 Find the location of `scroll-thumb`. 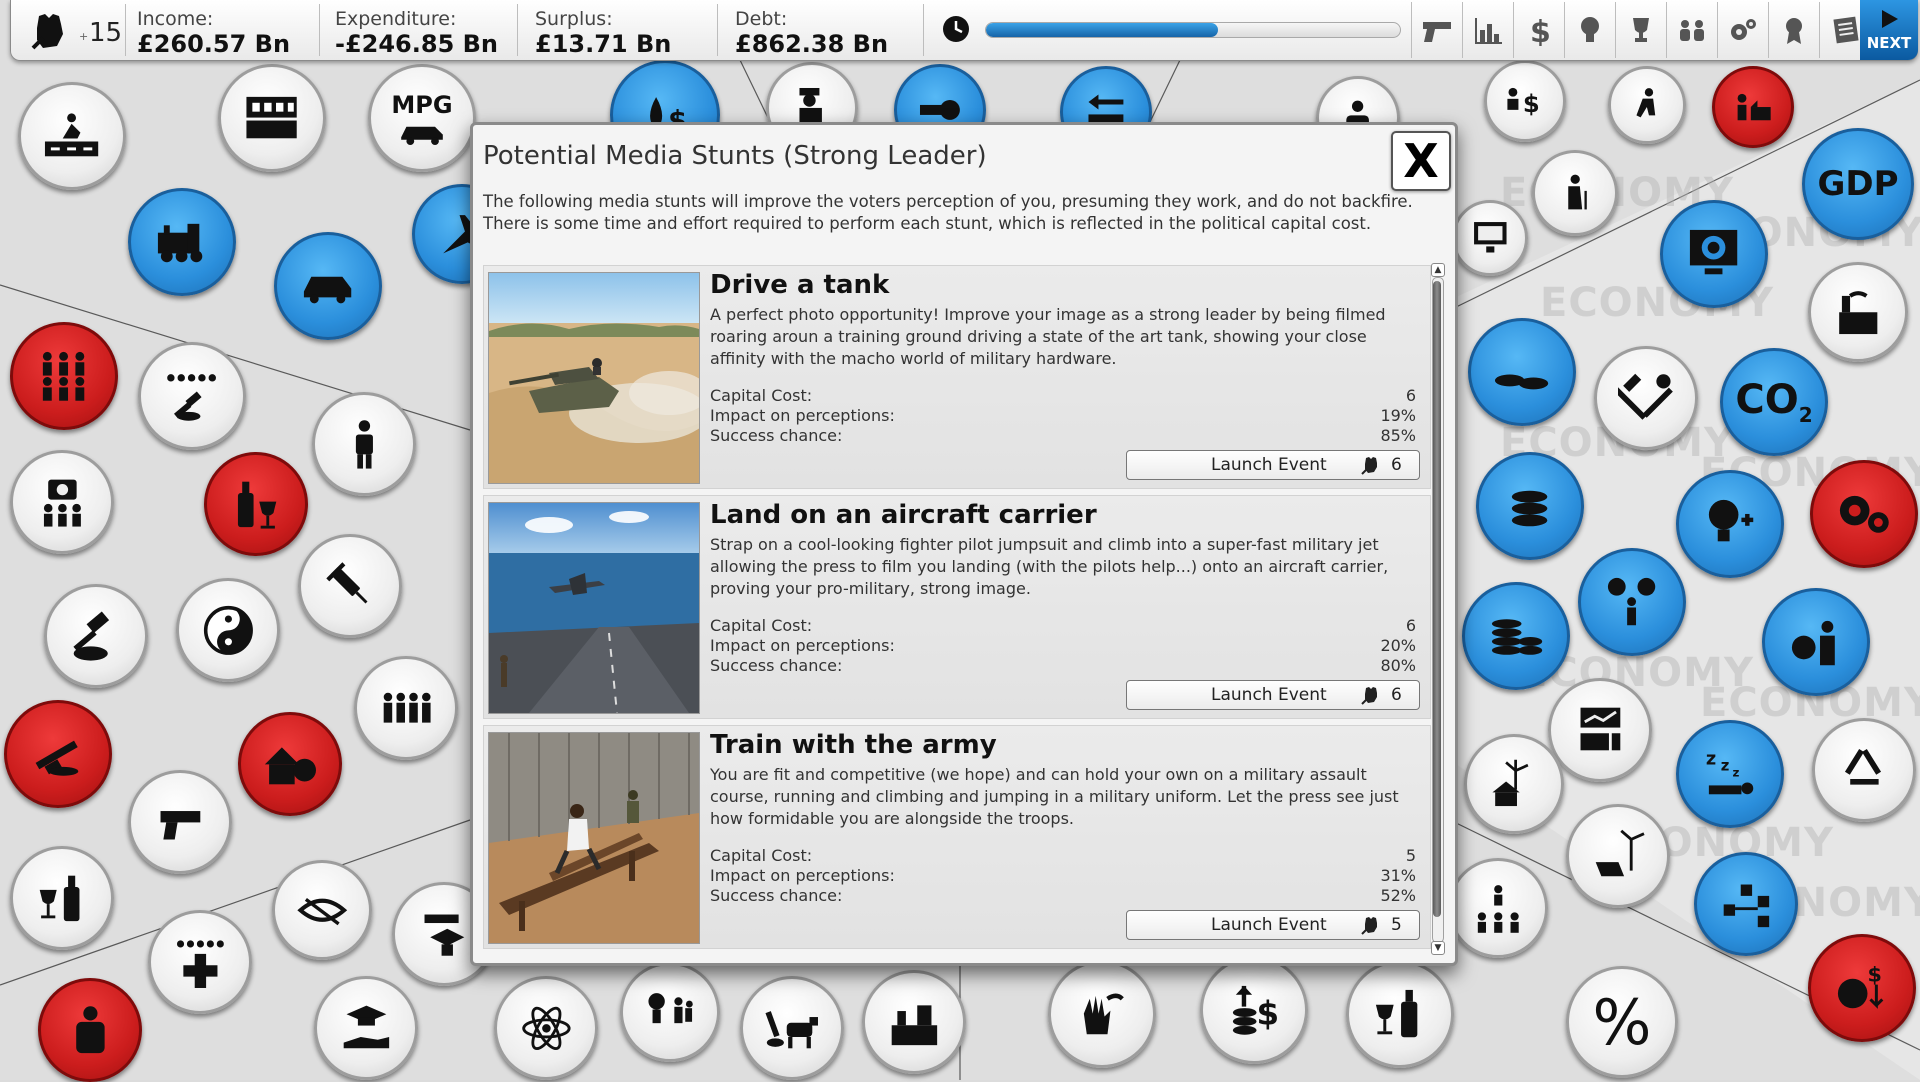

scroll-thumb is located at coordinates (1437, 599).